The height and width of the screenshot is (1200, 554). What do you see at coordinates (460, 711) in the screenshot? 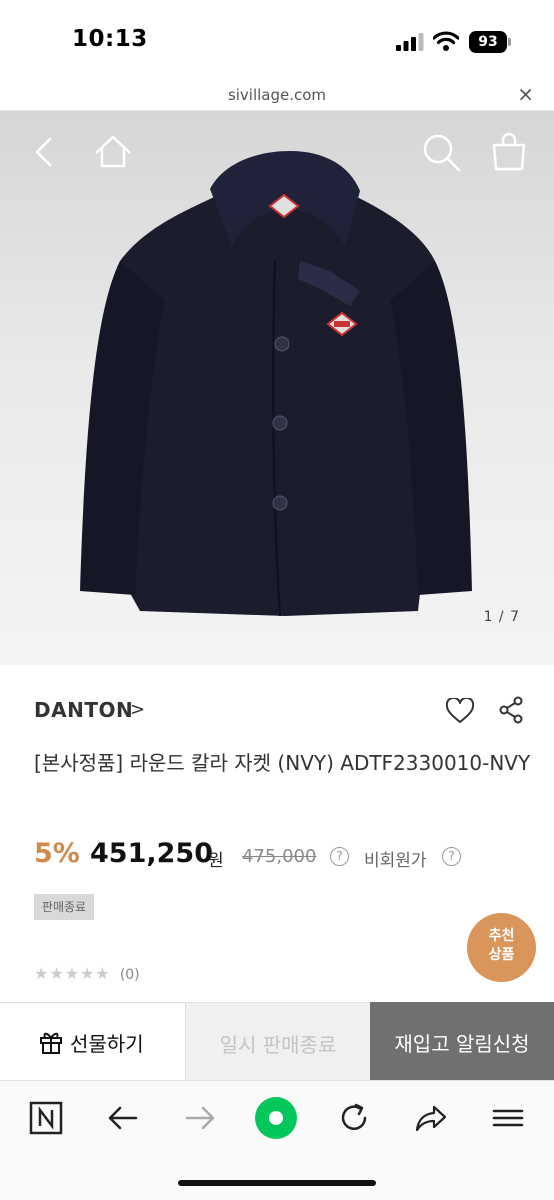
I see `heart-icon` at bounding box center [460, 711].